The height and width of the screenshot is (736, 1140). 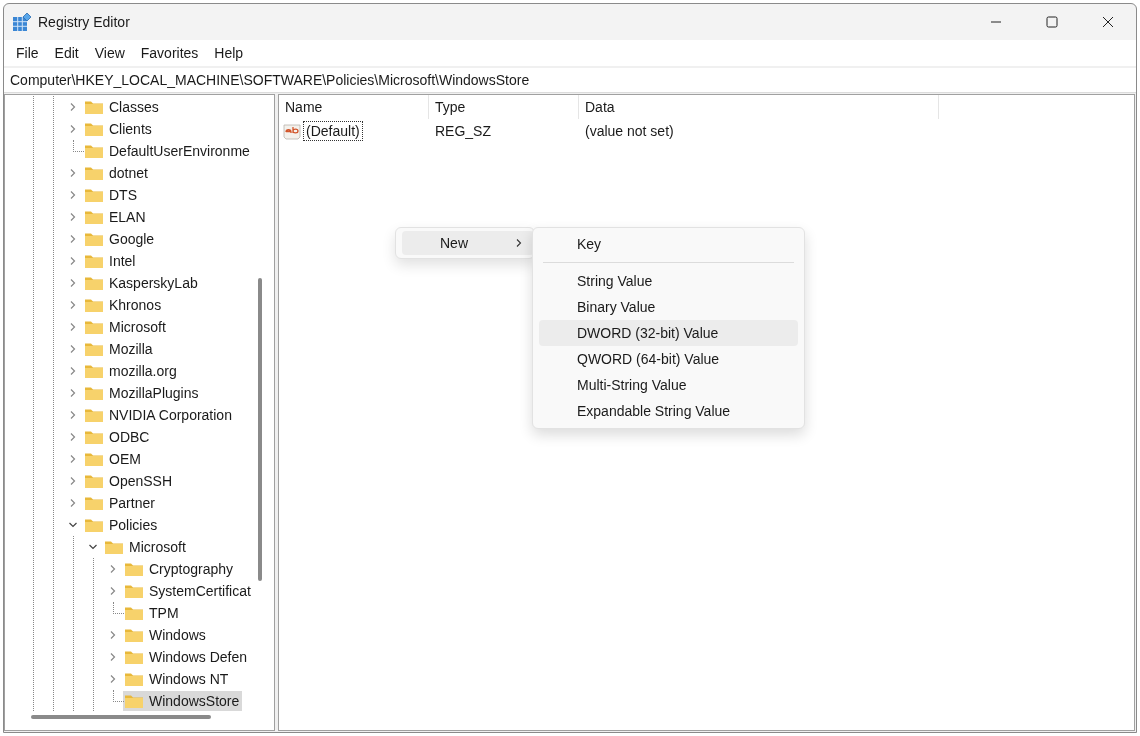 What do you see at coordinates (152, 613) in the screenshot?
I see `tree-item: TPM` at bounding box center [152, 613].